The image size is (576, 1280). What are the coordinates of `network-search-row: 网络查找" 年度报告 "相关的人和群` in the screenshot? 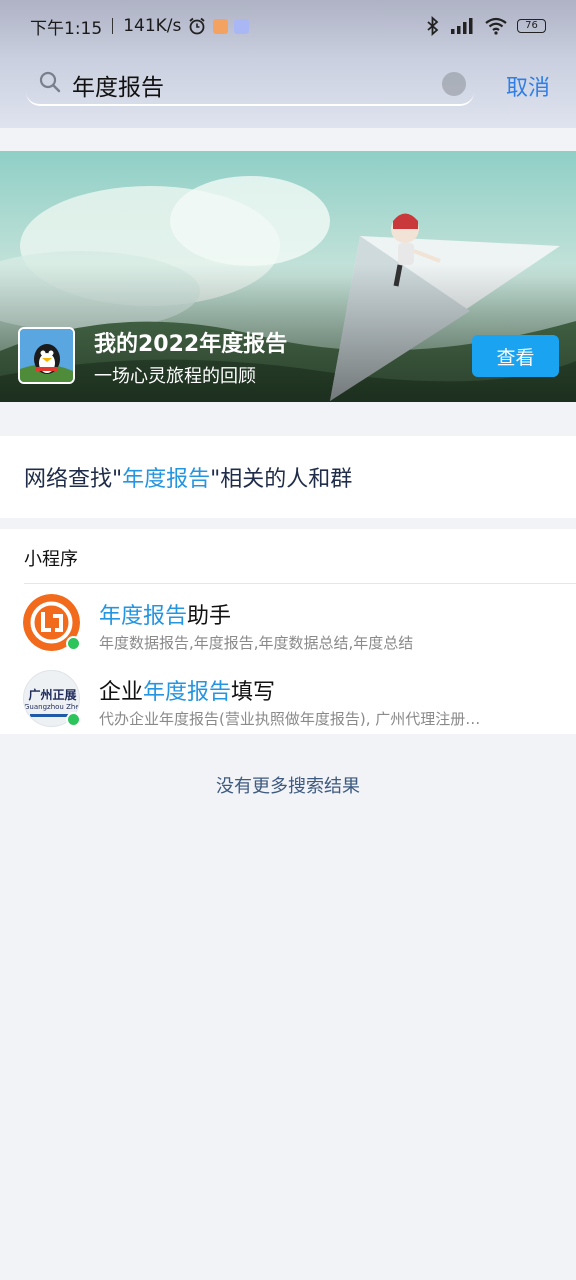 It's located at (288, 477).